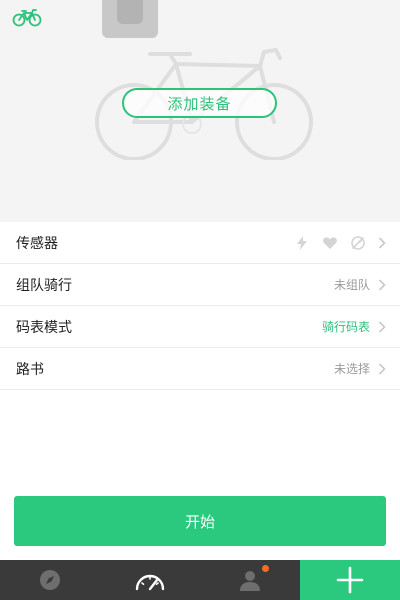 This screenshot has height=600, width=400. Describe the element at coordinates (27, 18) in the screenshot. I see `bicycle-icon` at that location.